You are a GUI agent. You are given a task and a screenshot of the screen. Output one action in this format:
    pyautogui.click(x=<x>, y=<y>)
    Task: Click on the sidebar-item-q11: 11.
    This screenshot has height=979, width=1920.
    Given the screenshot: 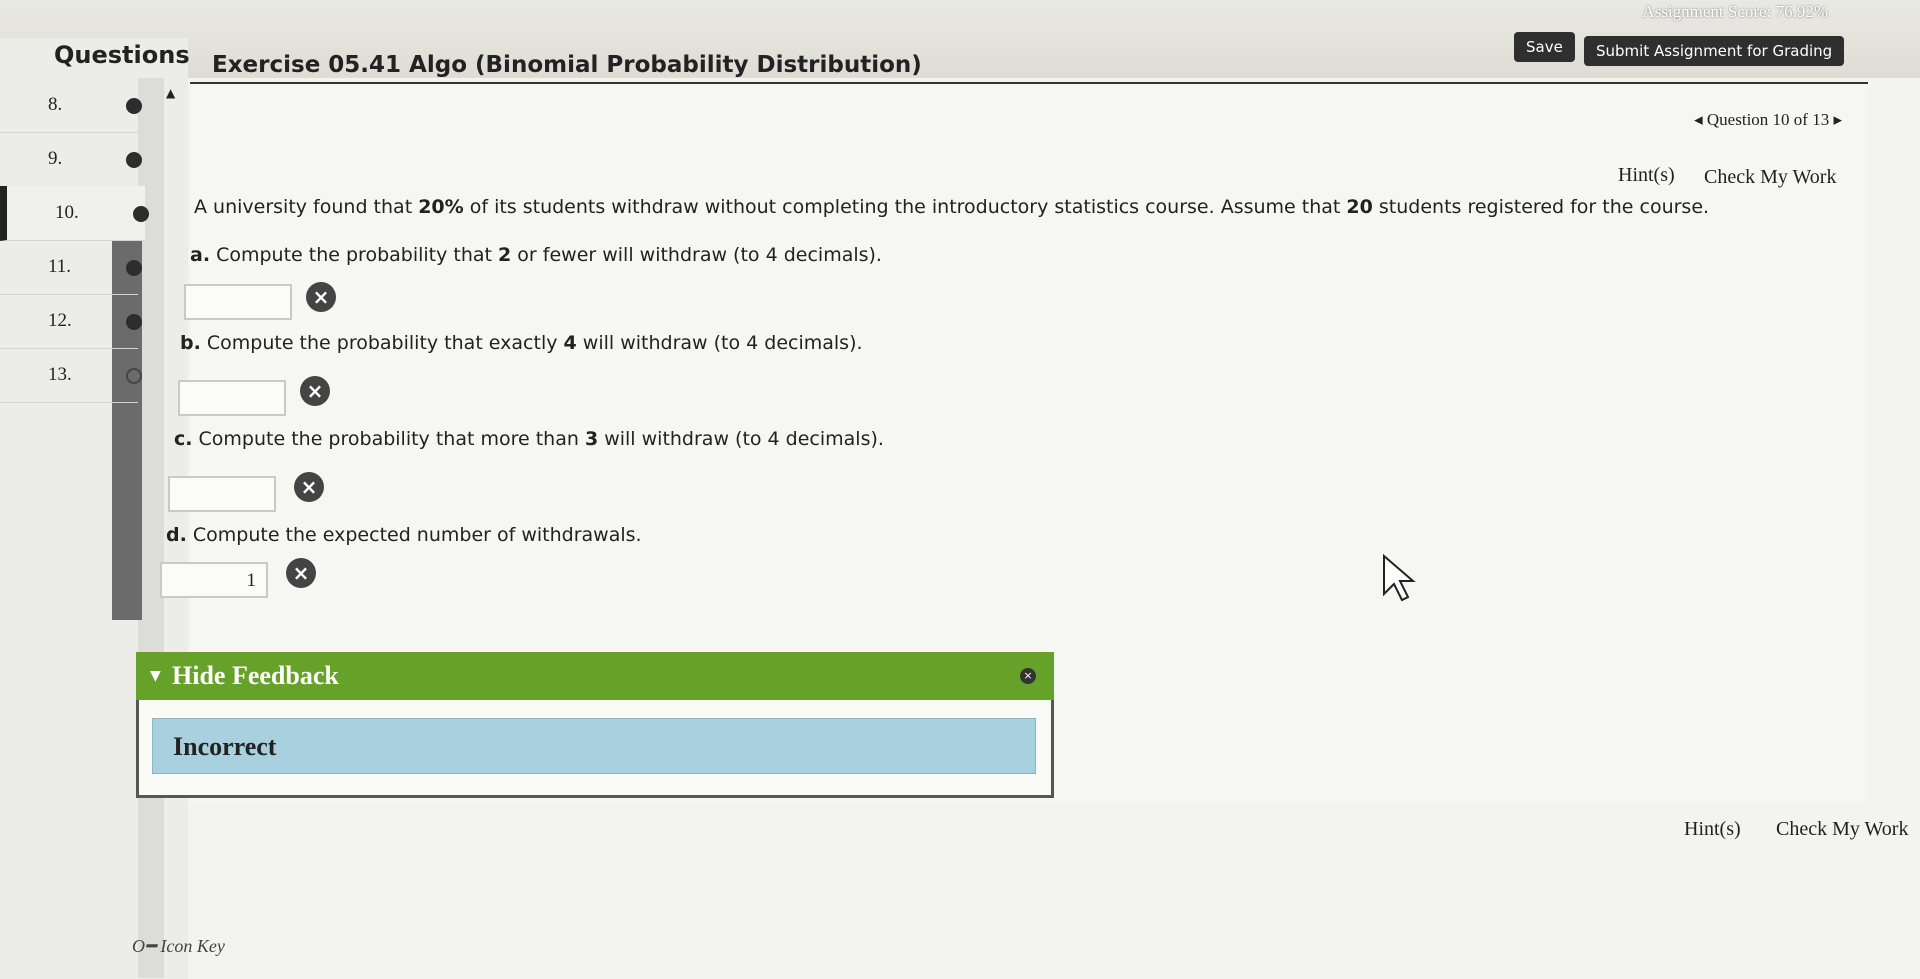 What is the action you would take?
    pyautogui.click(x=71, y=267)
    